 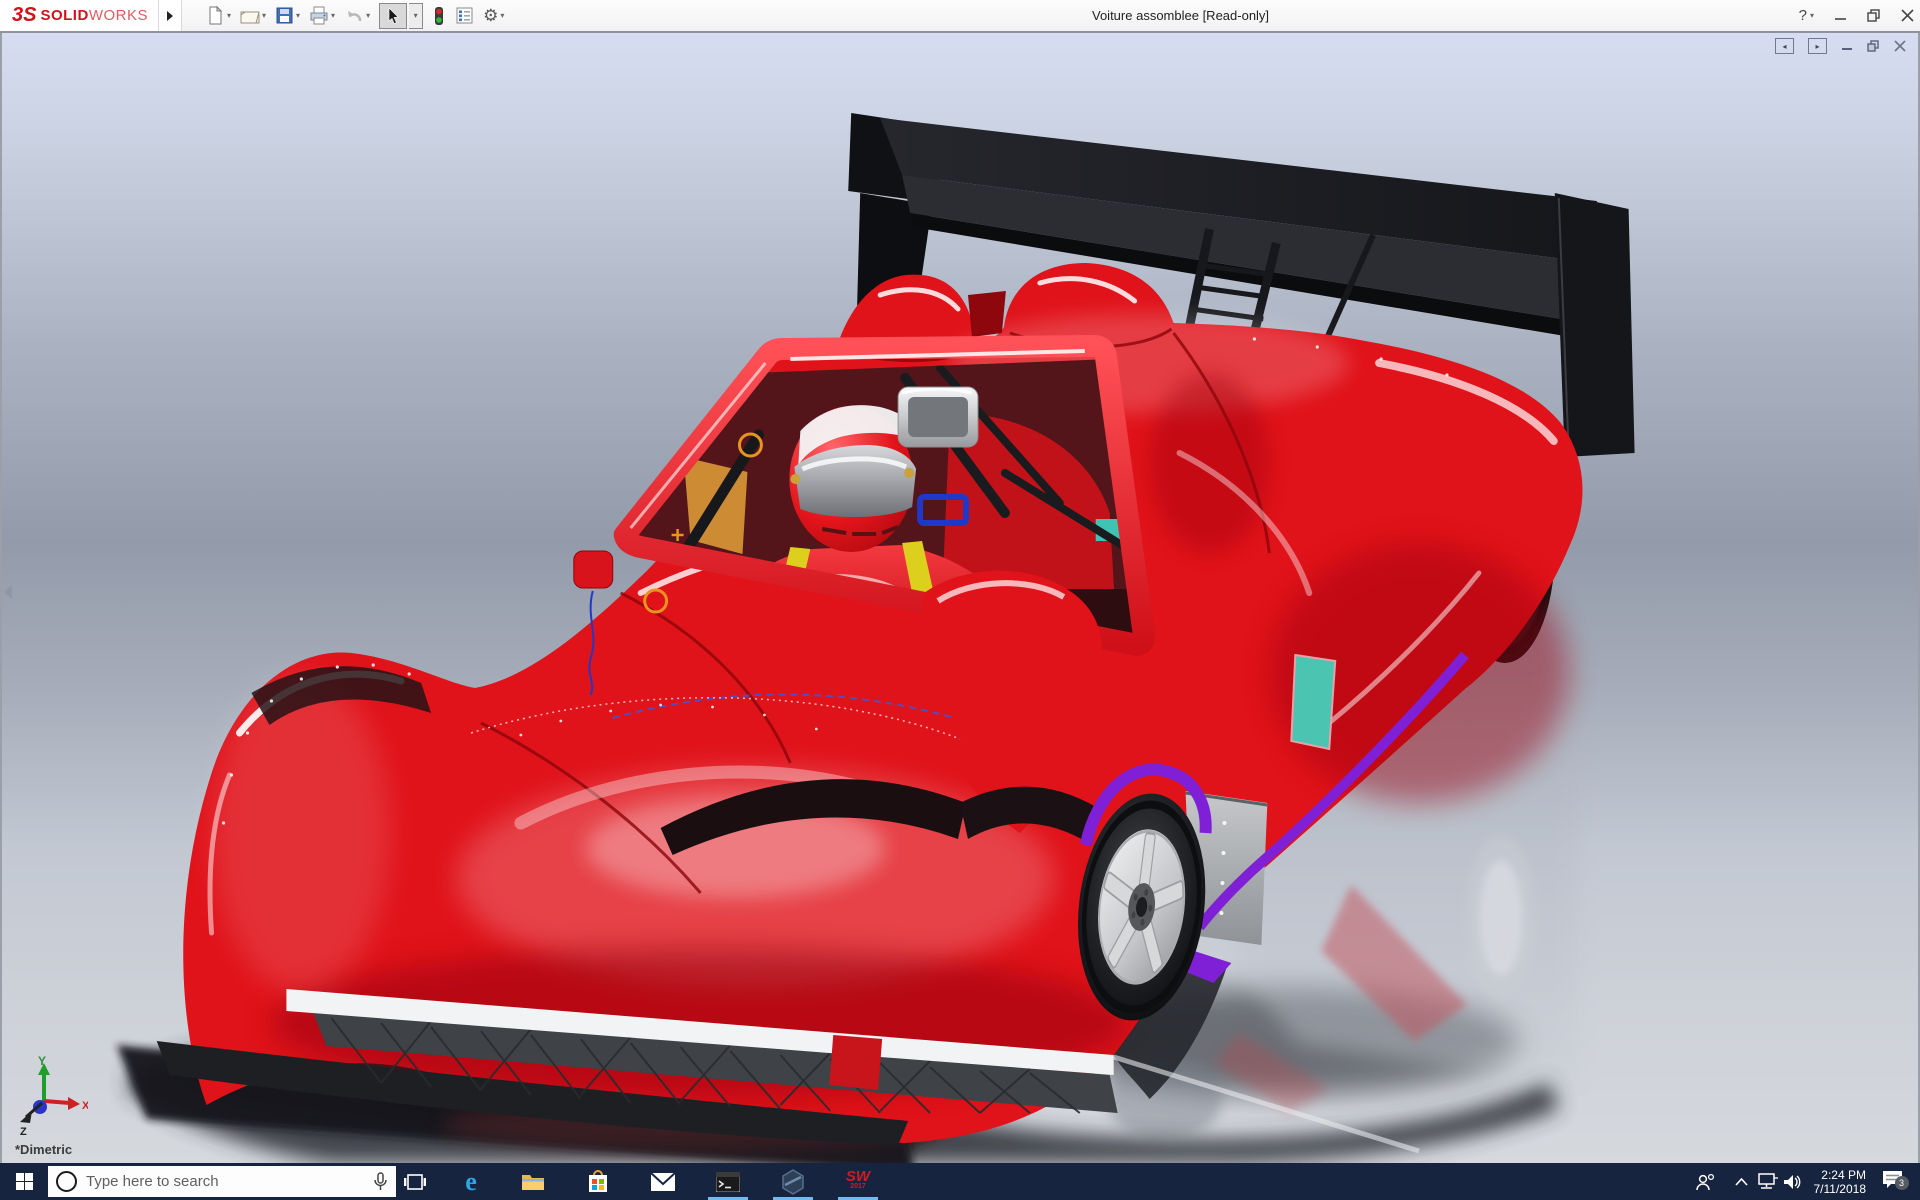 What do you see at coordinates (1856, 15) in the screenshot?
I see `window-controls: ? ▾` at bounding box center [1856, 15].